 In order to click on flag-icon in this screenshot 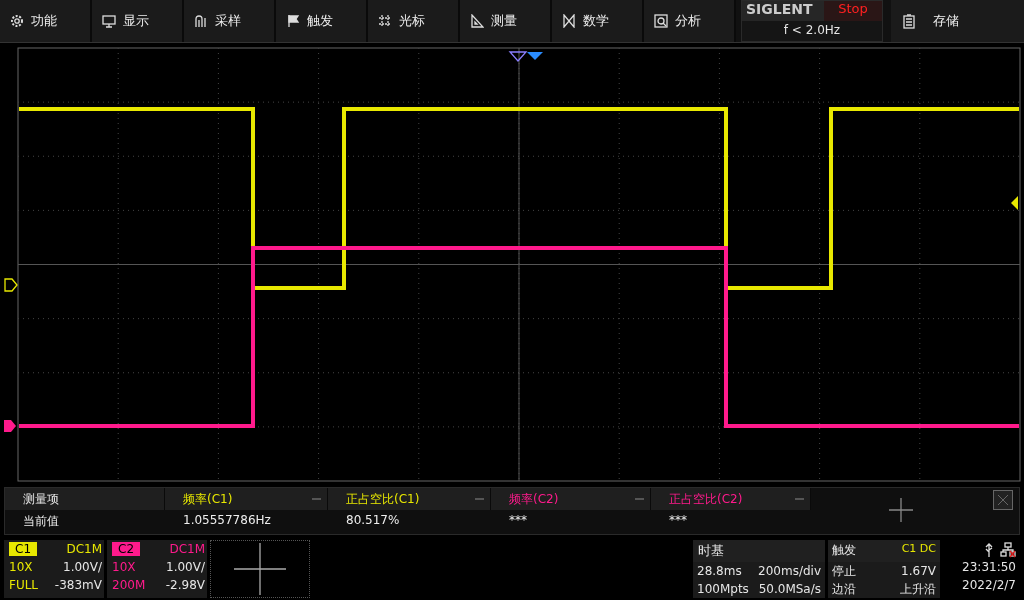, I will do `click(293, 21)`.